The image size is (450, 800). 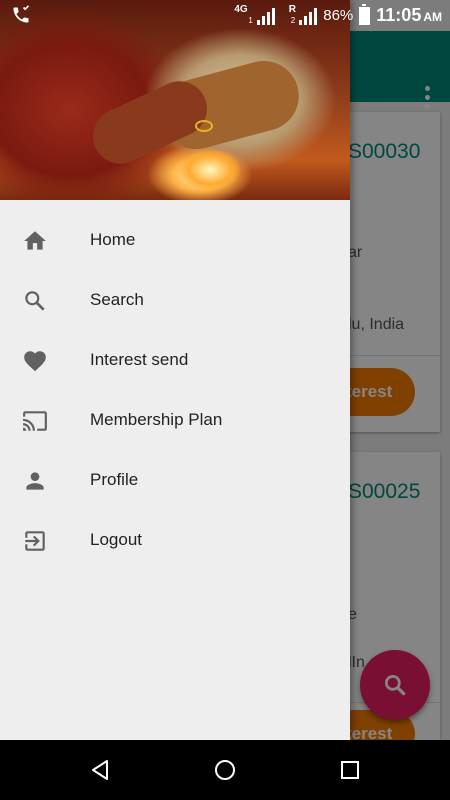 I want to click on back-icon, so click(x=100, y=770).